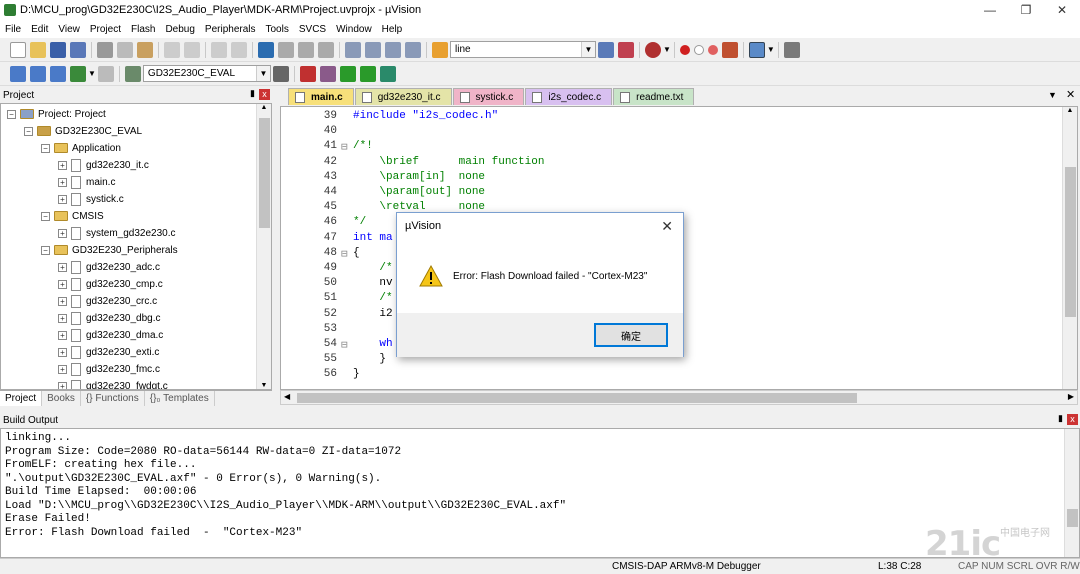 The image size is (1080, 574). I want to click on indent-icon, so click(353, 49).